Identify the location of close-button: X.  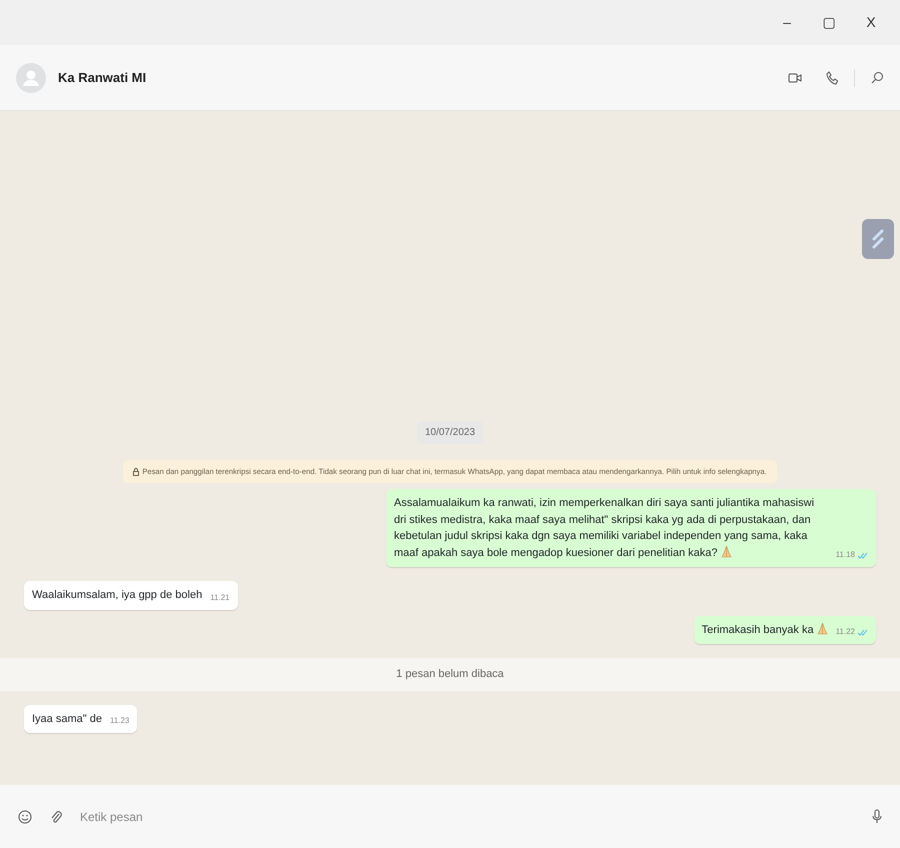
(871, 22).